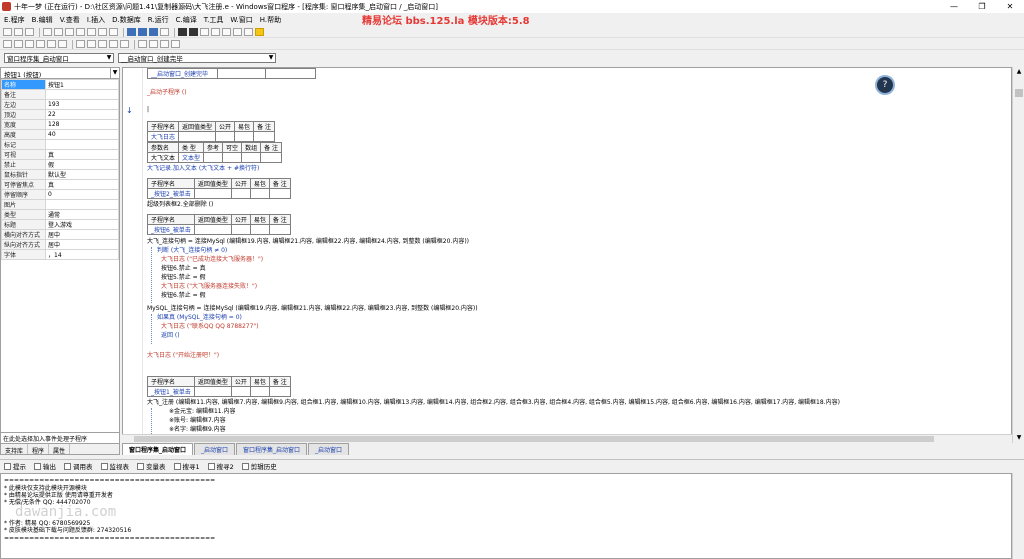 This screenshot has width=1024, height=559. I want to click on same-height-icon, so click(91, 44).